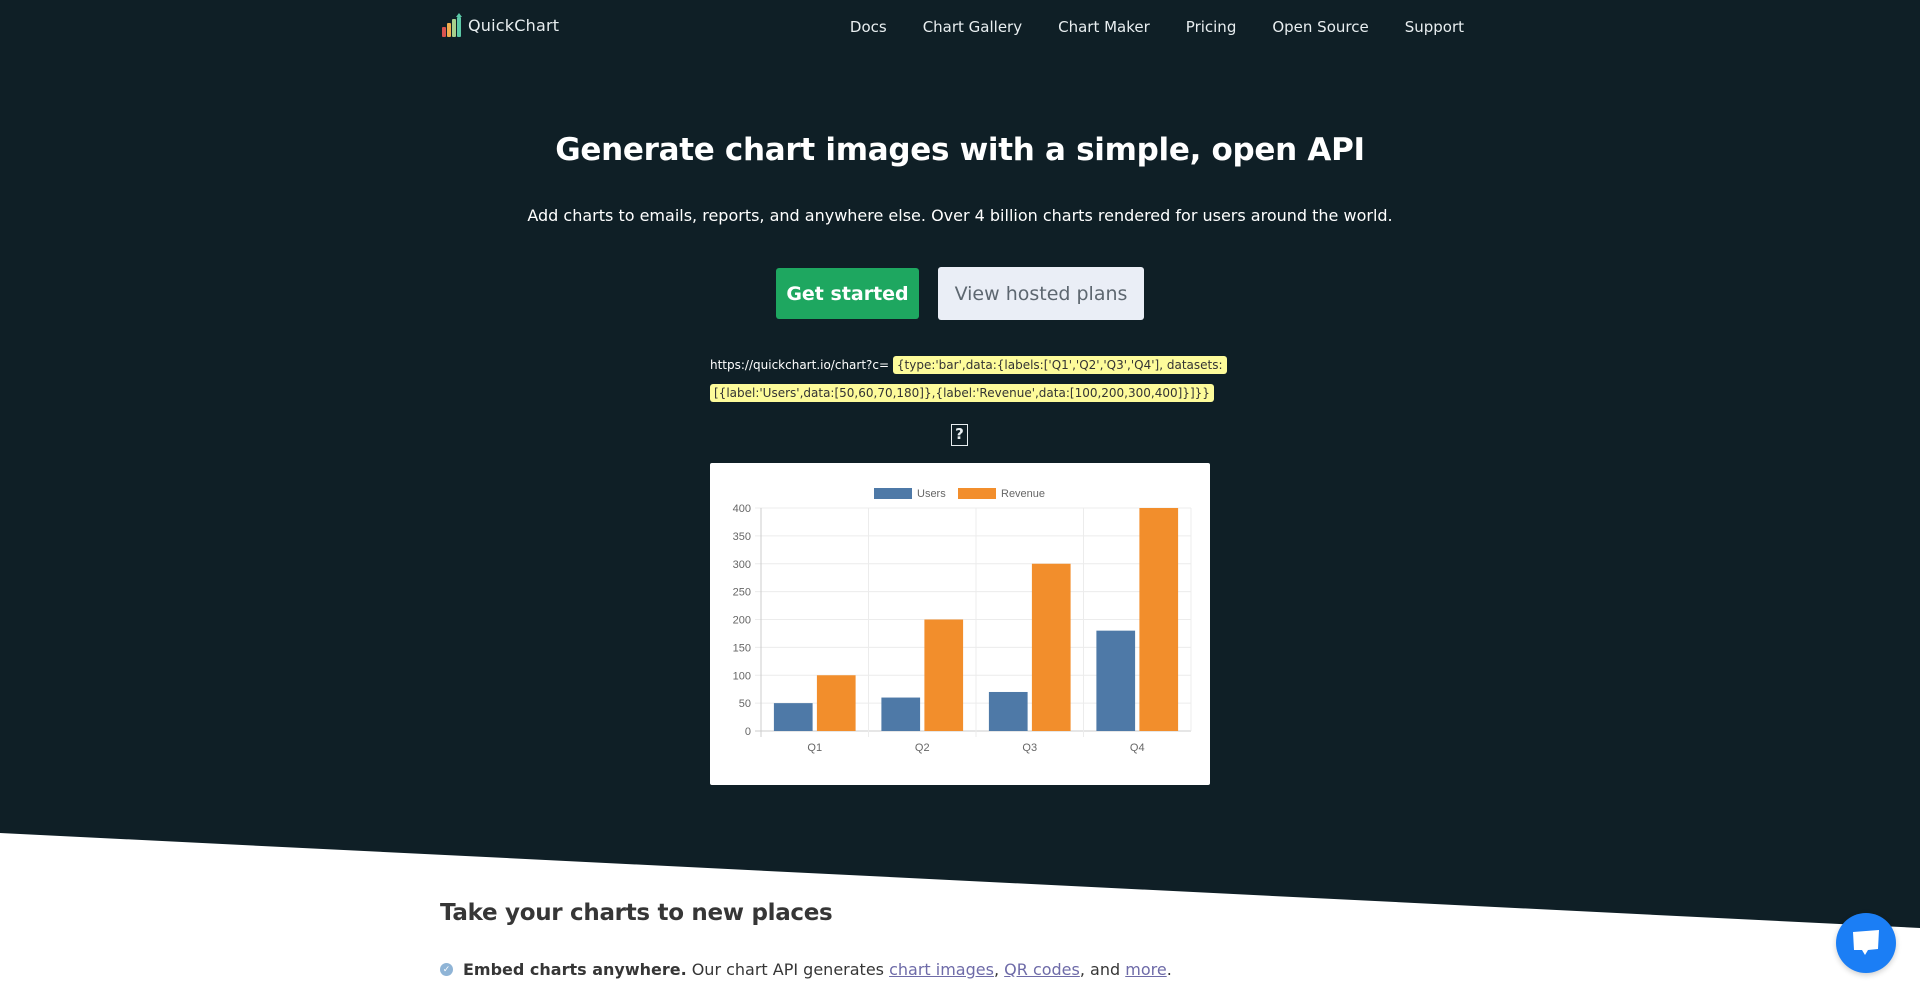  What do you see at coordinates (742, 593) in the screenshot?
I see `y-tick-label: 250` at bounding box center [742, 593].